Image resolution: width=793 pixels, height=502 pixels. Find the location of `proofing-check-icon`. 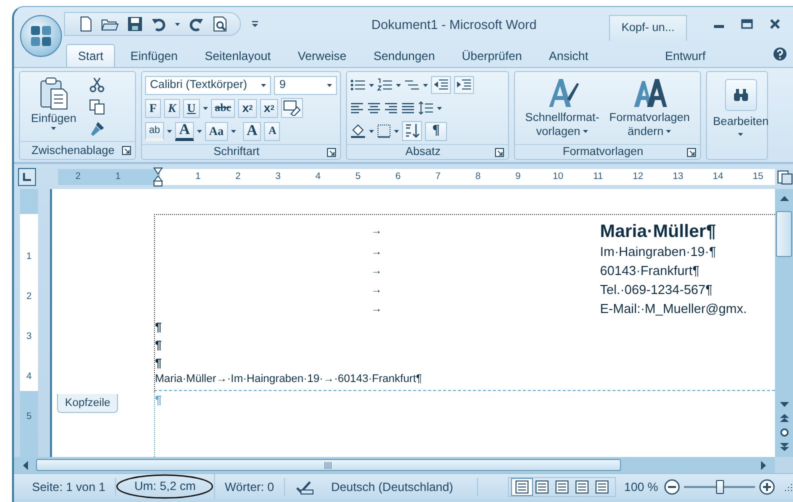

proofing-check-icon is located at coordinates (305, 486).